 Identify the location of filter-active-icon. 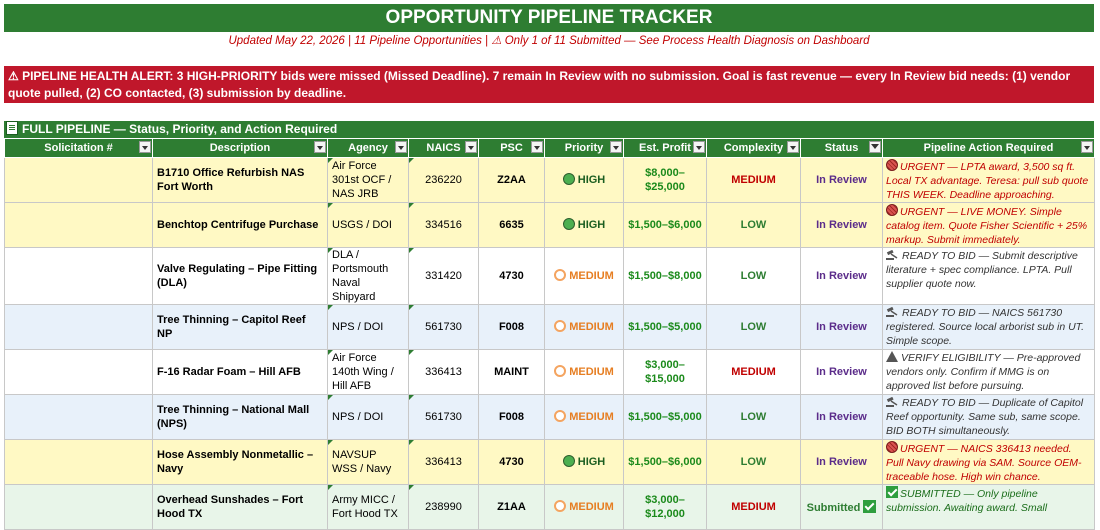
(875, 147).